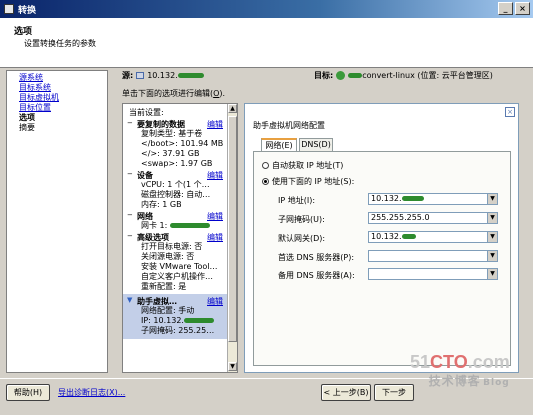 This screenshot has width=533, height=415. Describe the element at coordinates (505, 8) in the screenshot. I see `minimize-button: _` at that location.